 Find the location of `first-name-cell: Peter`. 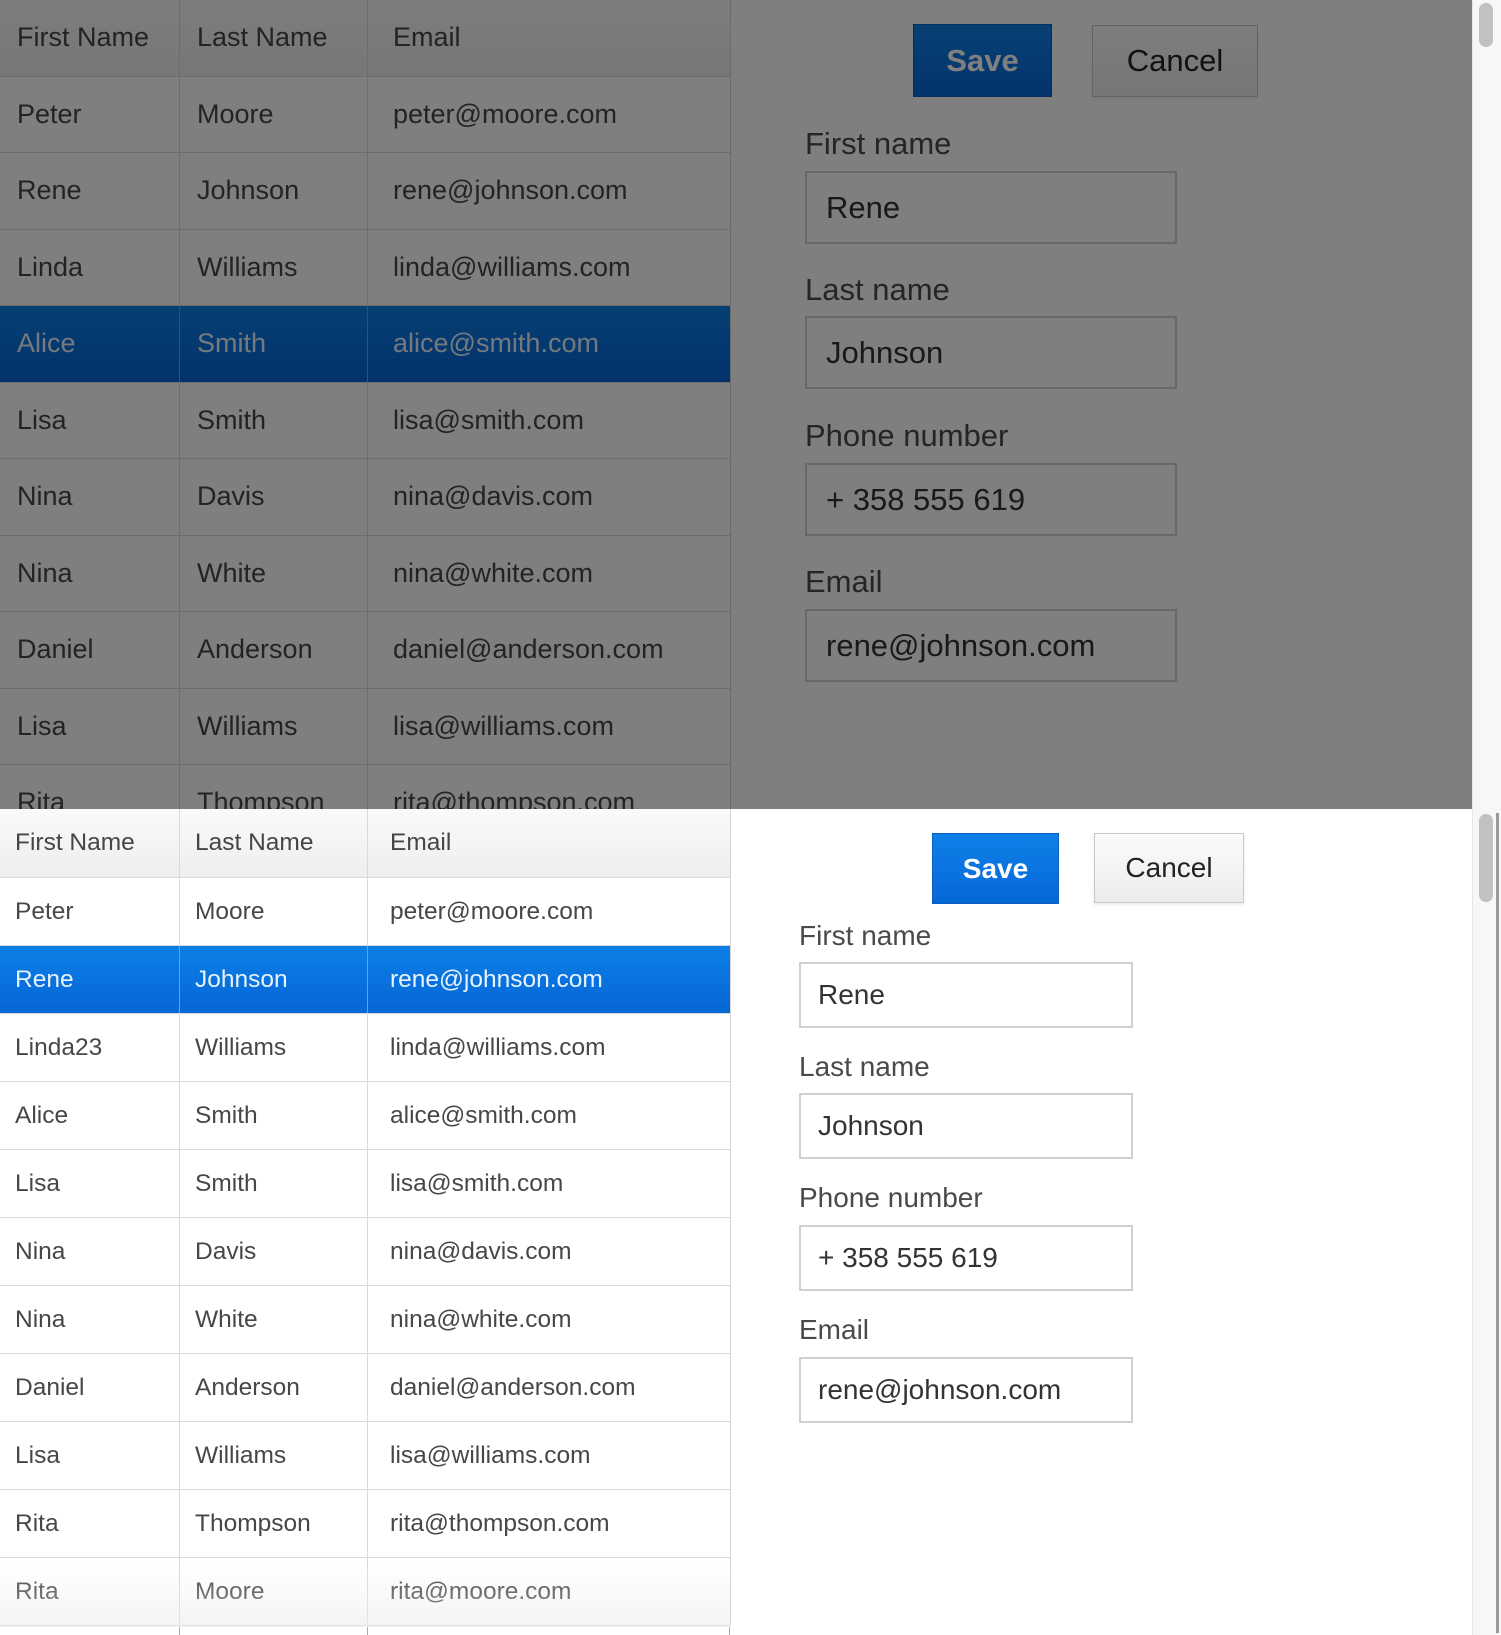

first-name-cell: Peter is located at coordinates (90, 114).